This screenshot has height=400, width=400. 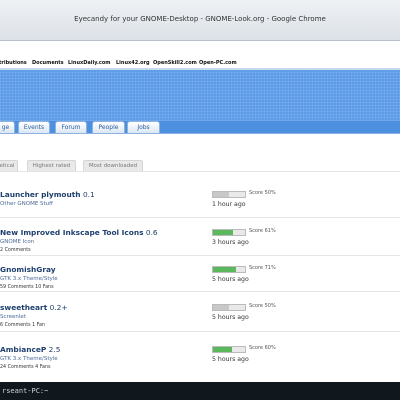 I want to click on item-time: 1 hour ago, so click(x=229, y=204).